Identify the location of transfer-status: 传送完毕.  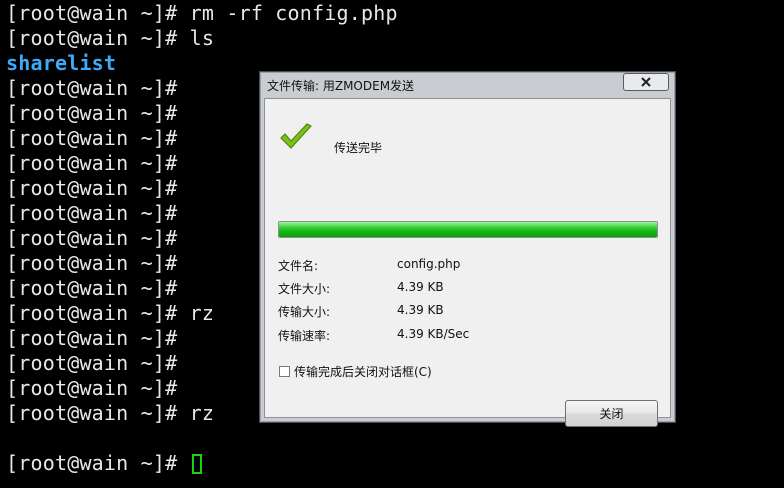
(358, 148).